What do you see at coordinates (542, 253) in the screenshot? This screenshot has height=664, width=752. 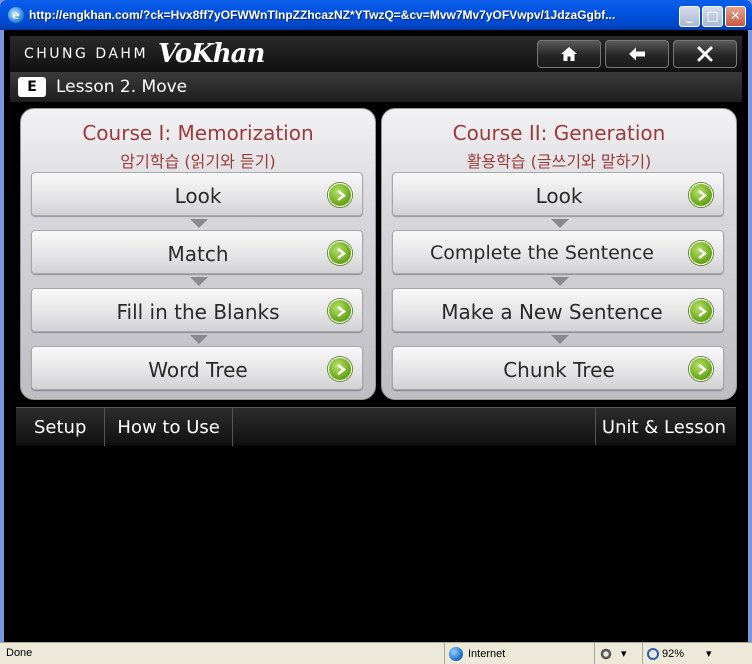 I see `step-label: Complete the Sentence` at bounding box center [542, 253].